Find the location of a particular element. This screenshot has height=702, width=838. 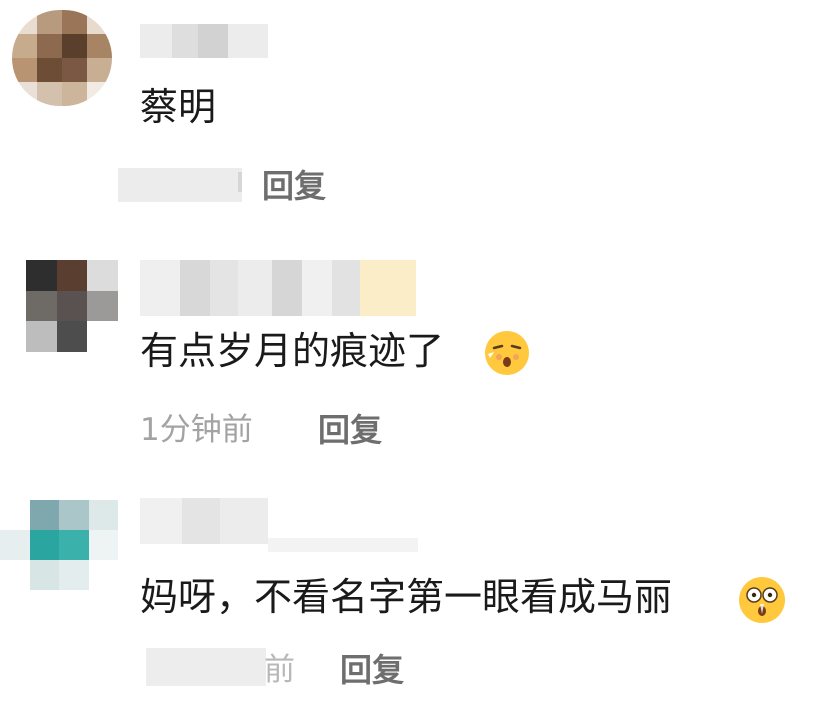

comment-text: 蔡明 is located at coordinates (178, 107).